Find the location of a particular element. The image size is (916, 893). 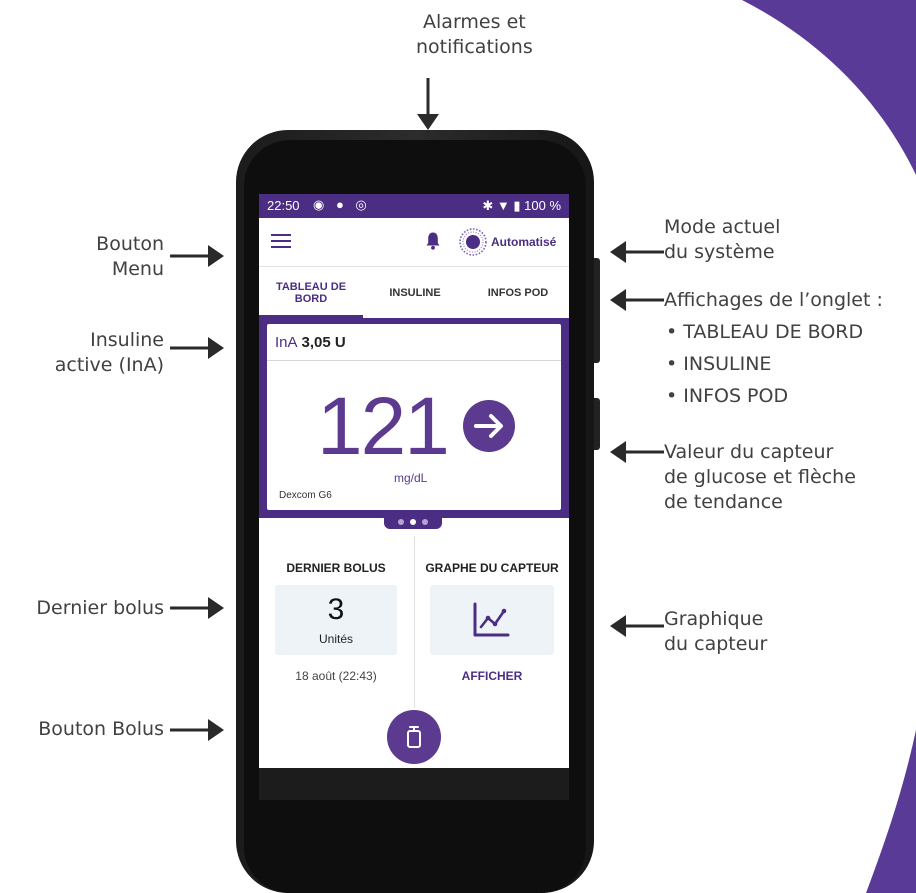

automated-mode-icon is located at coordinates (473, 242).